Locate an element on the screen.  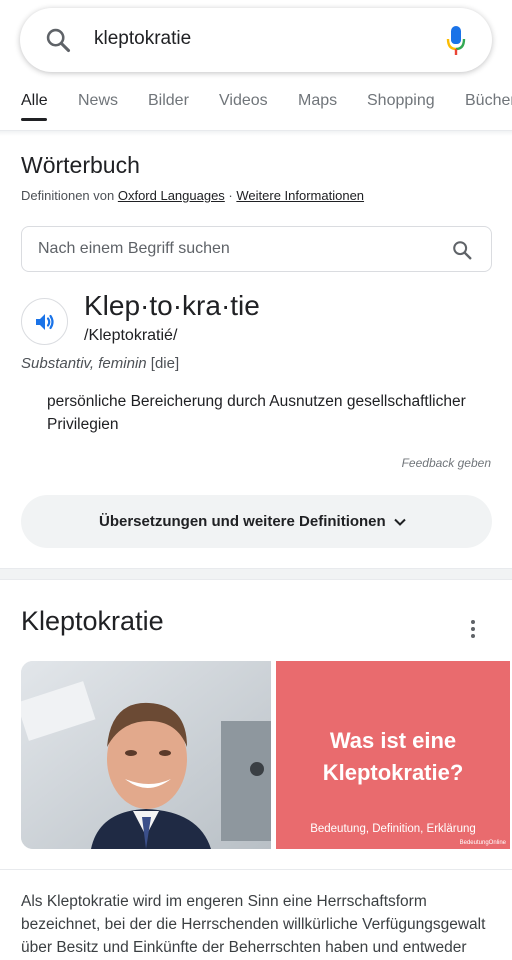
speaker-icon is located at coordinates (45, 322).